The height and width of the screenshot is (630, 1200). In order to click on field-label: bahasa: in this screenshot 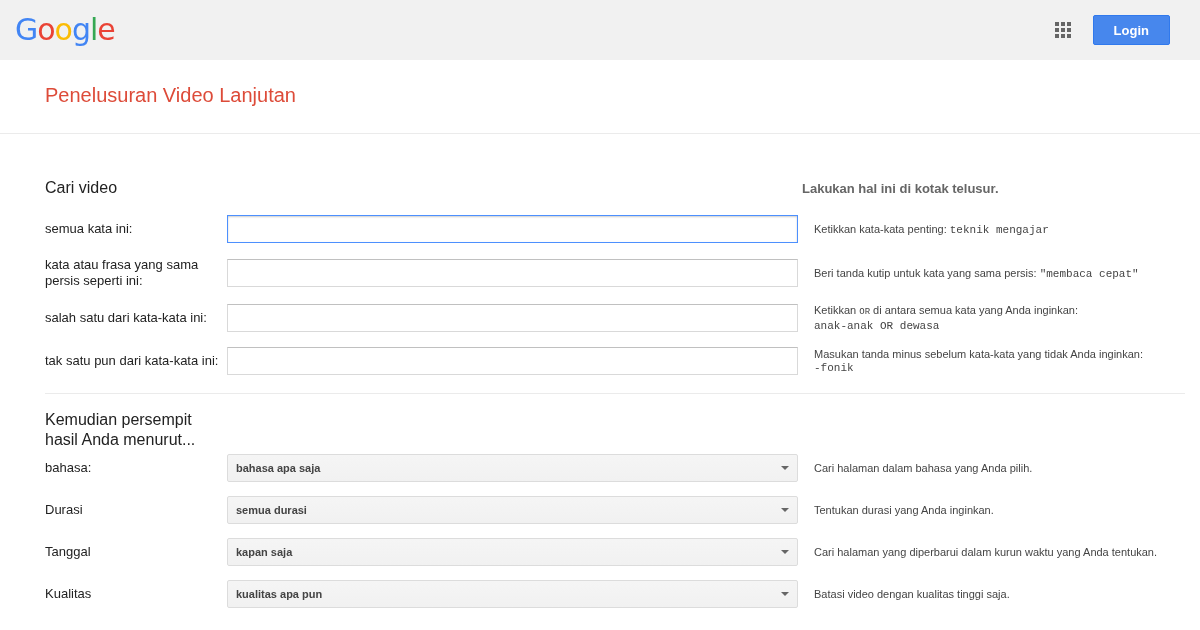, I will do `click(69, 468)`.